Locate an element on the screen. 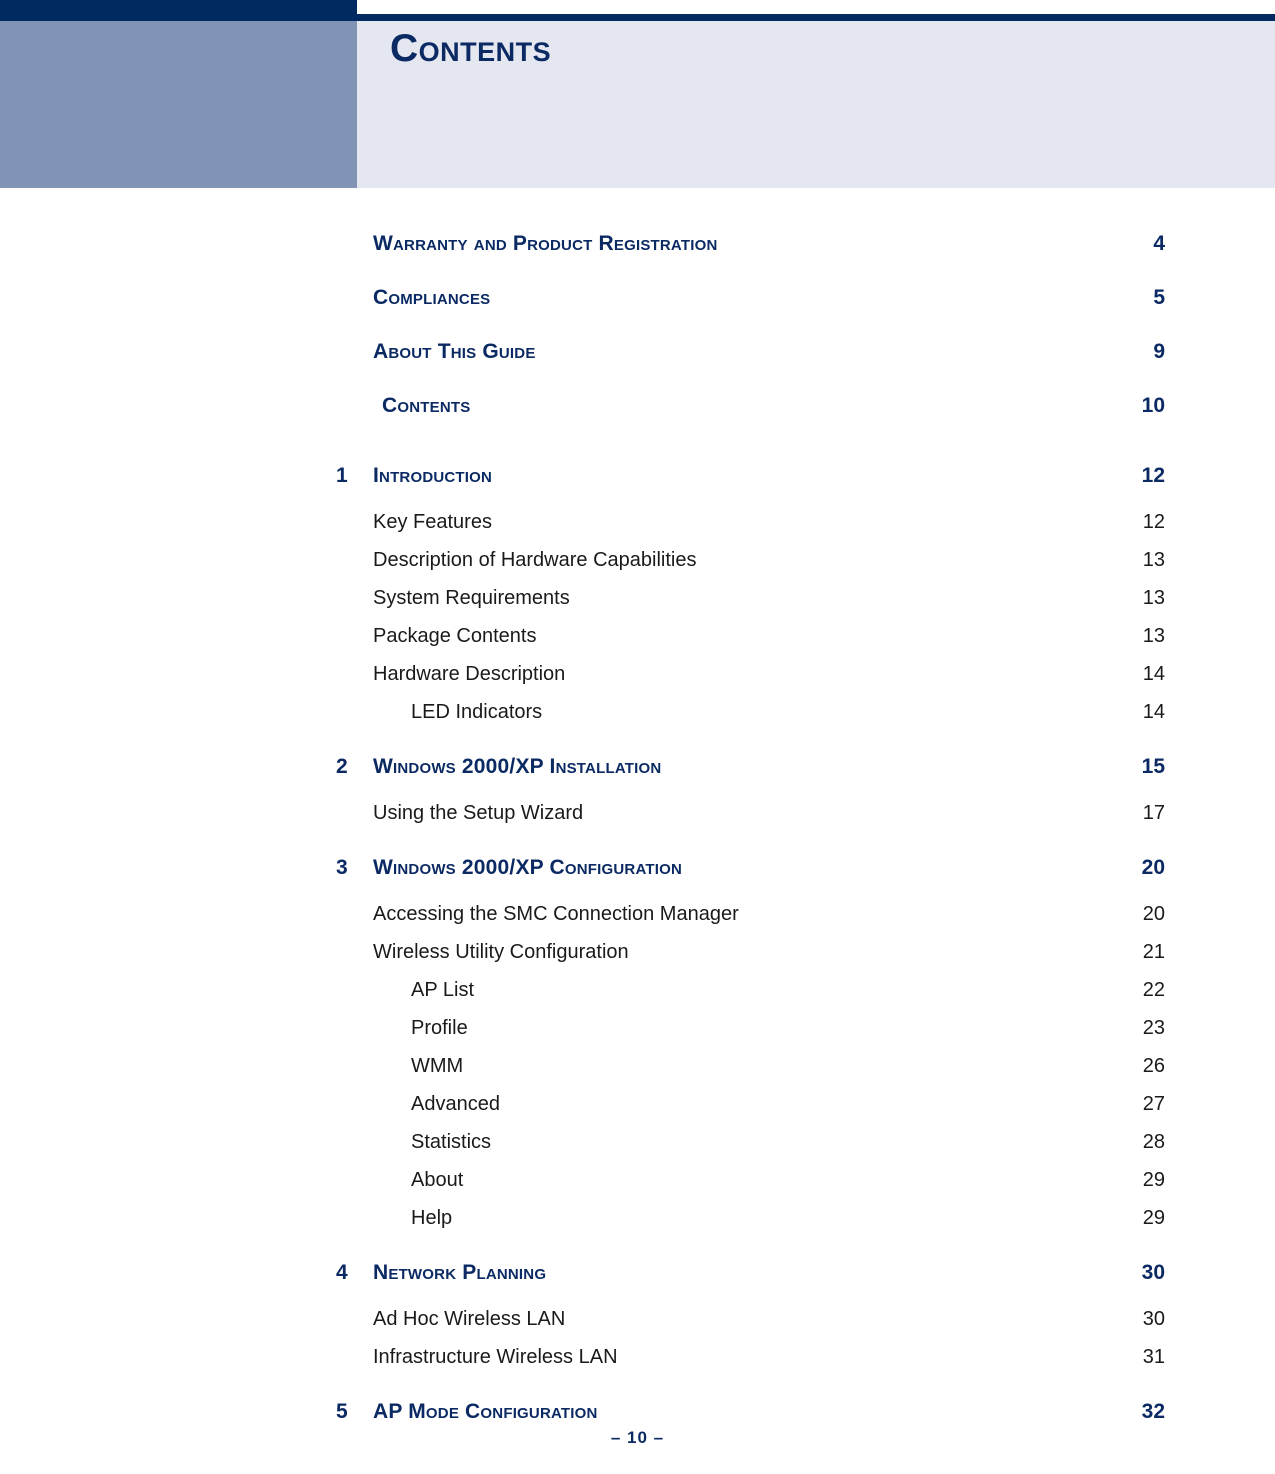 This screenshot has height=1474, width=1275. toc-entry-chapter: 3 Windows 2000/XP Configuration 20 is located at coordinates (637, 879).